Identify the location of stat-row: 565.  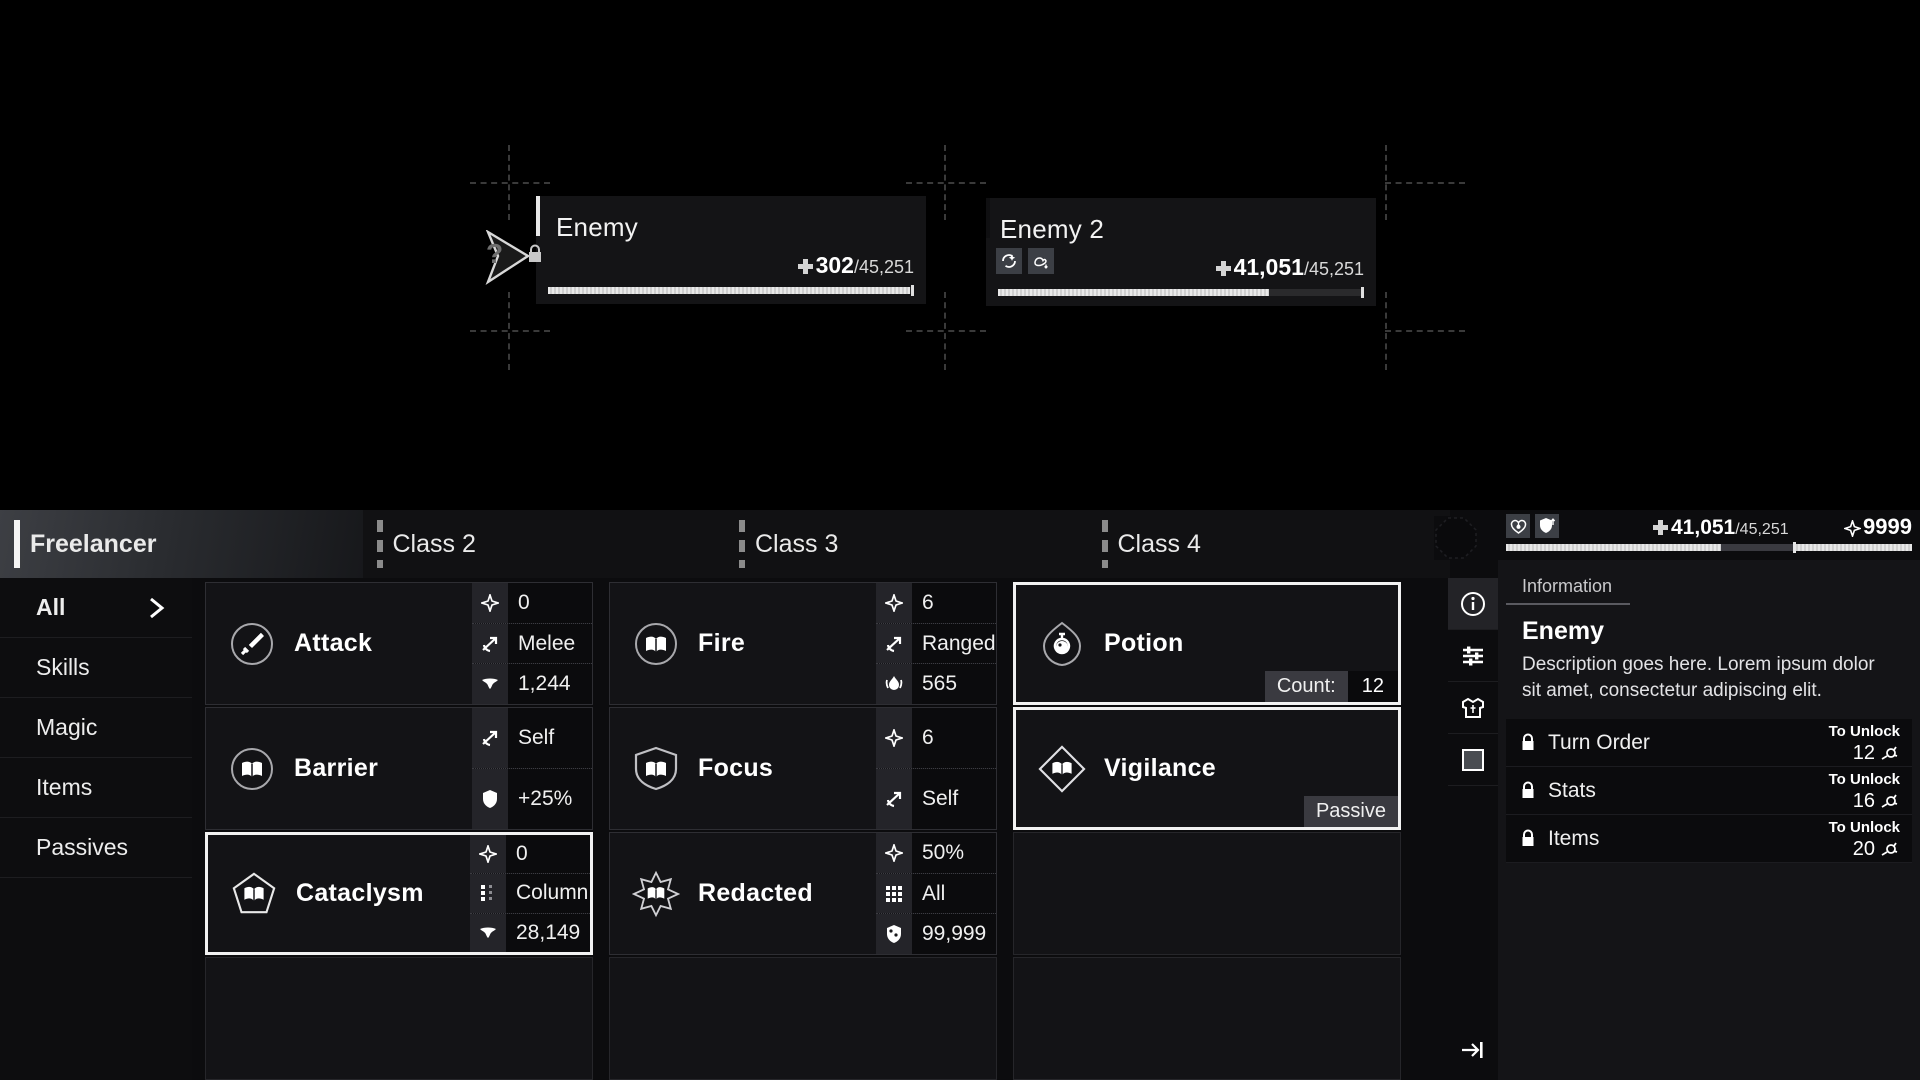
(936, 684).